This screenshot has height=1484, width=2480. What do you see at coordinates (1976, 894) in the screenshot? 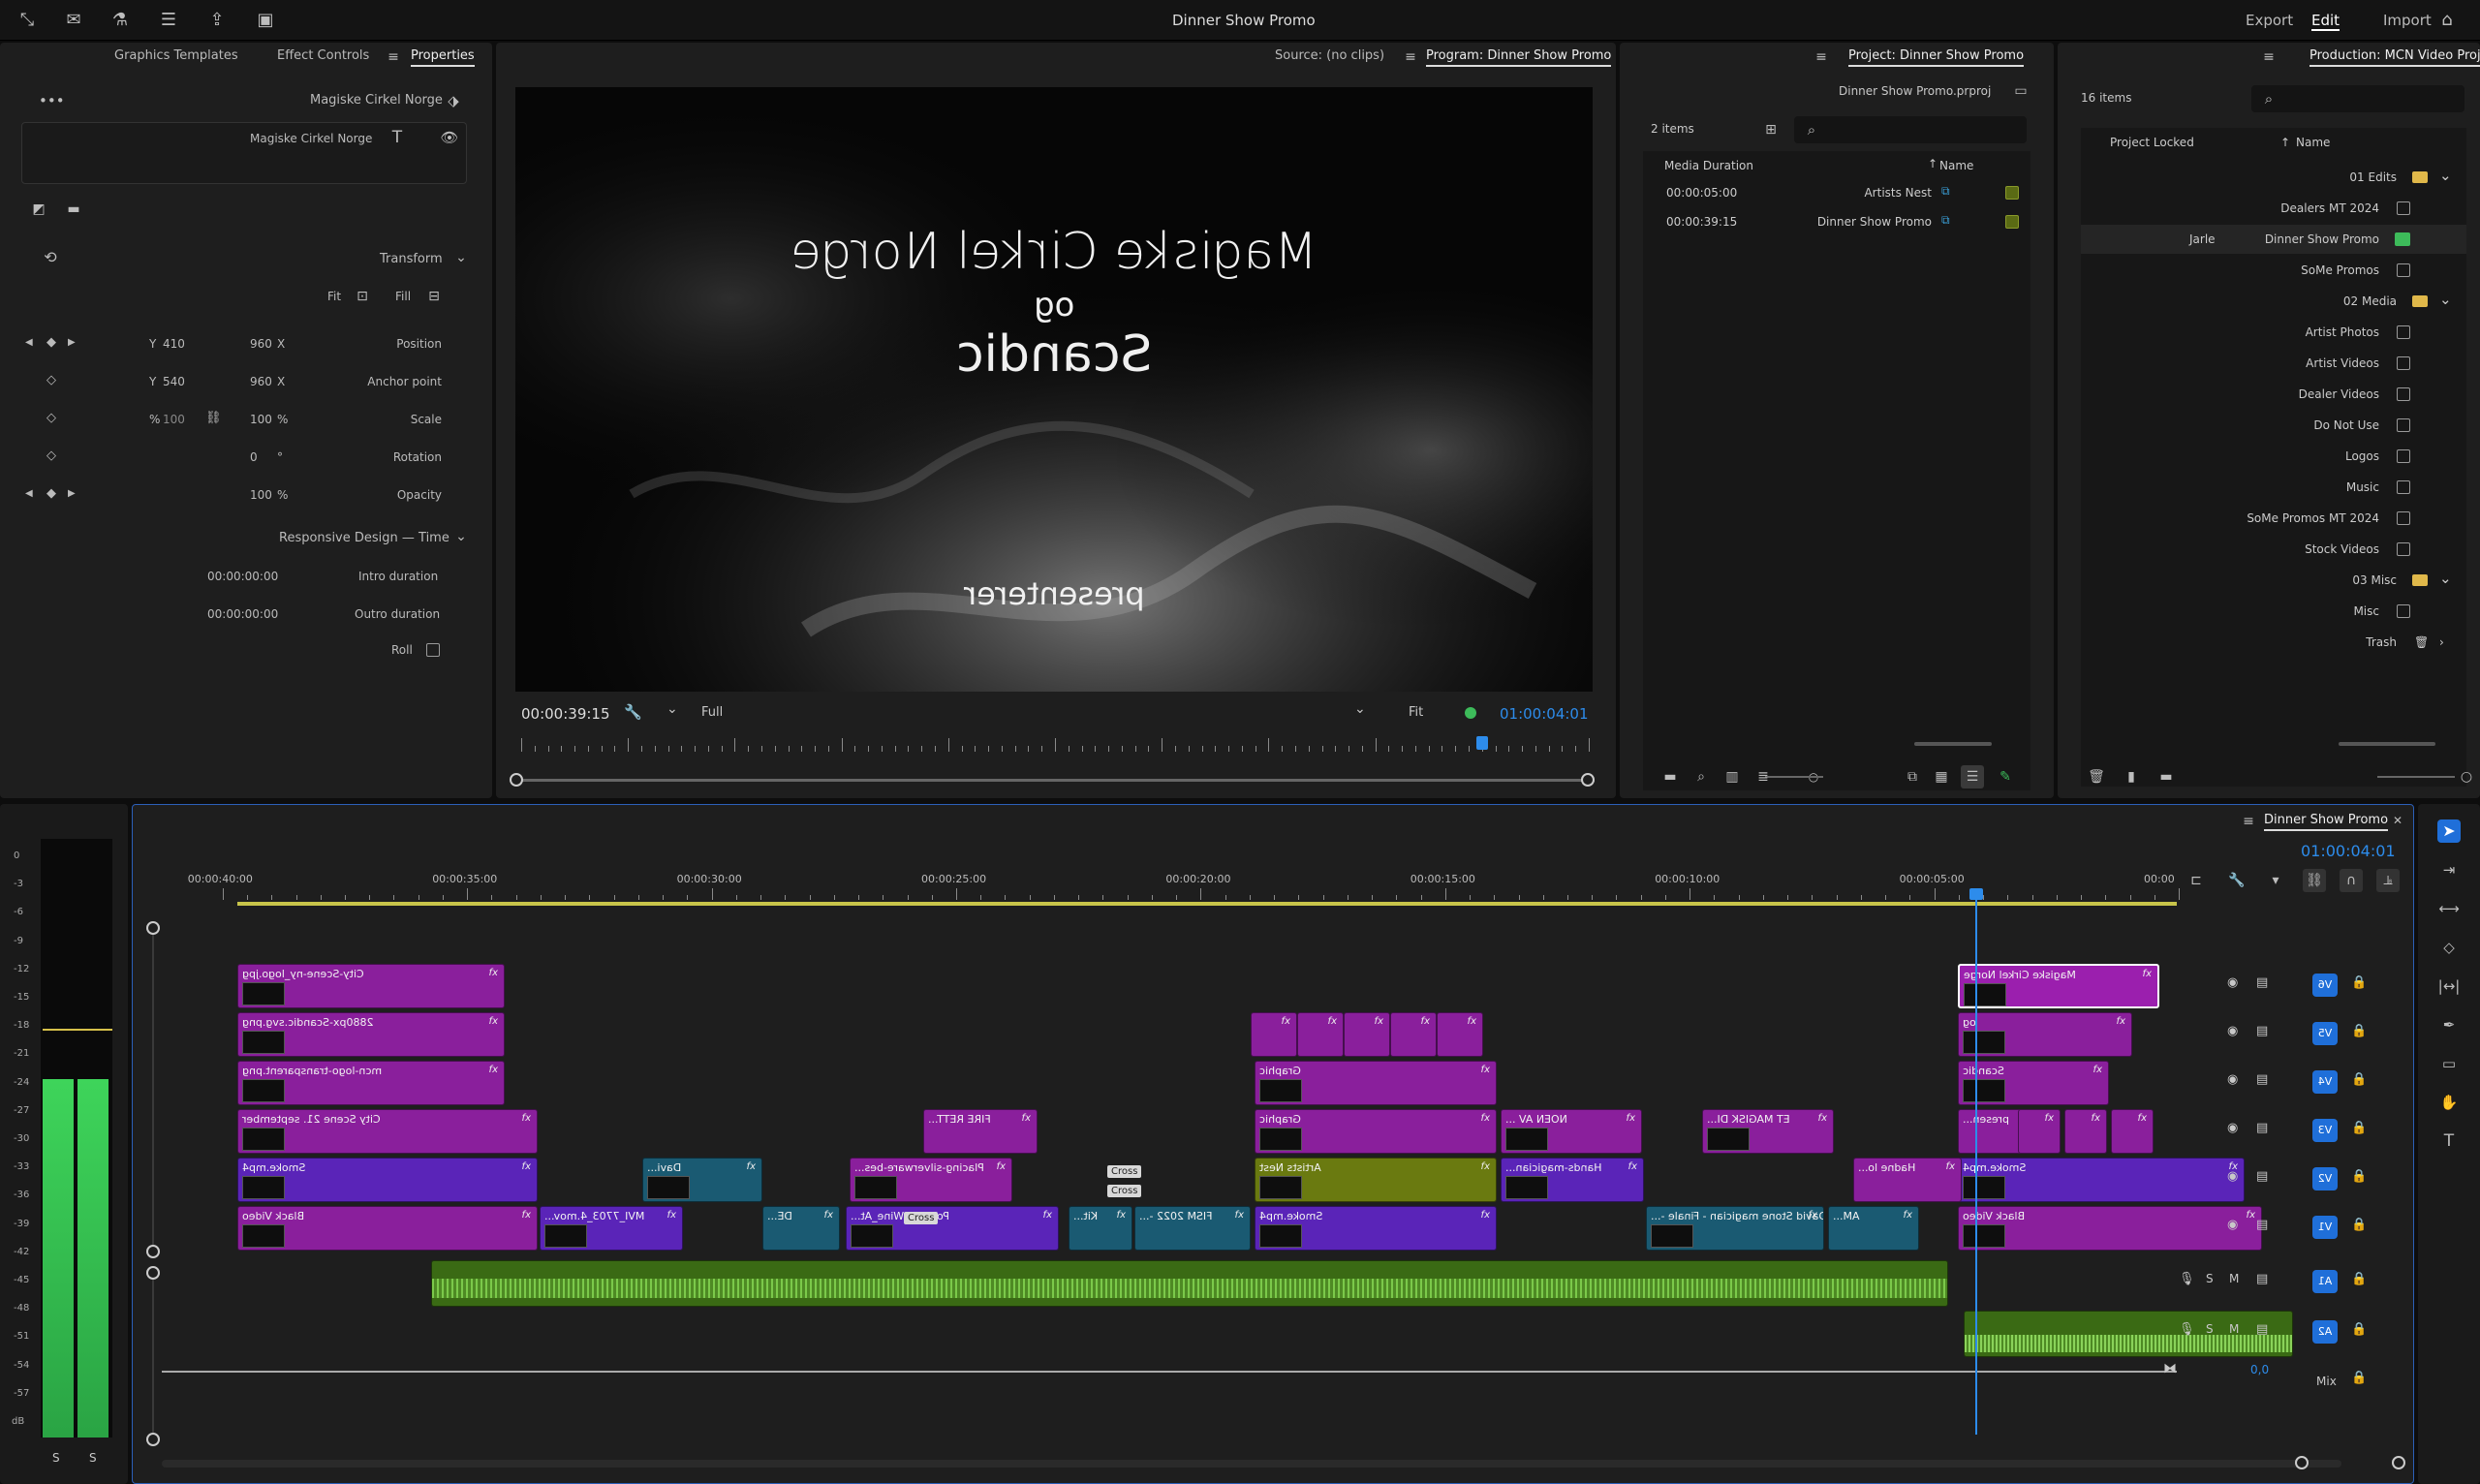
I see `playhead-head` at bounding box center [1976, 894].